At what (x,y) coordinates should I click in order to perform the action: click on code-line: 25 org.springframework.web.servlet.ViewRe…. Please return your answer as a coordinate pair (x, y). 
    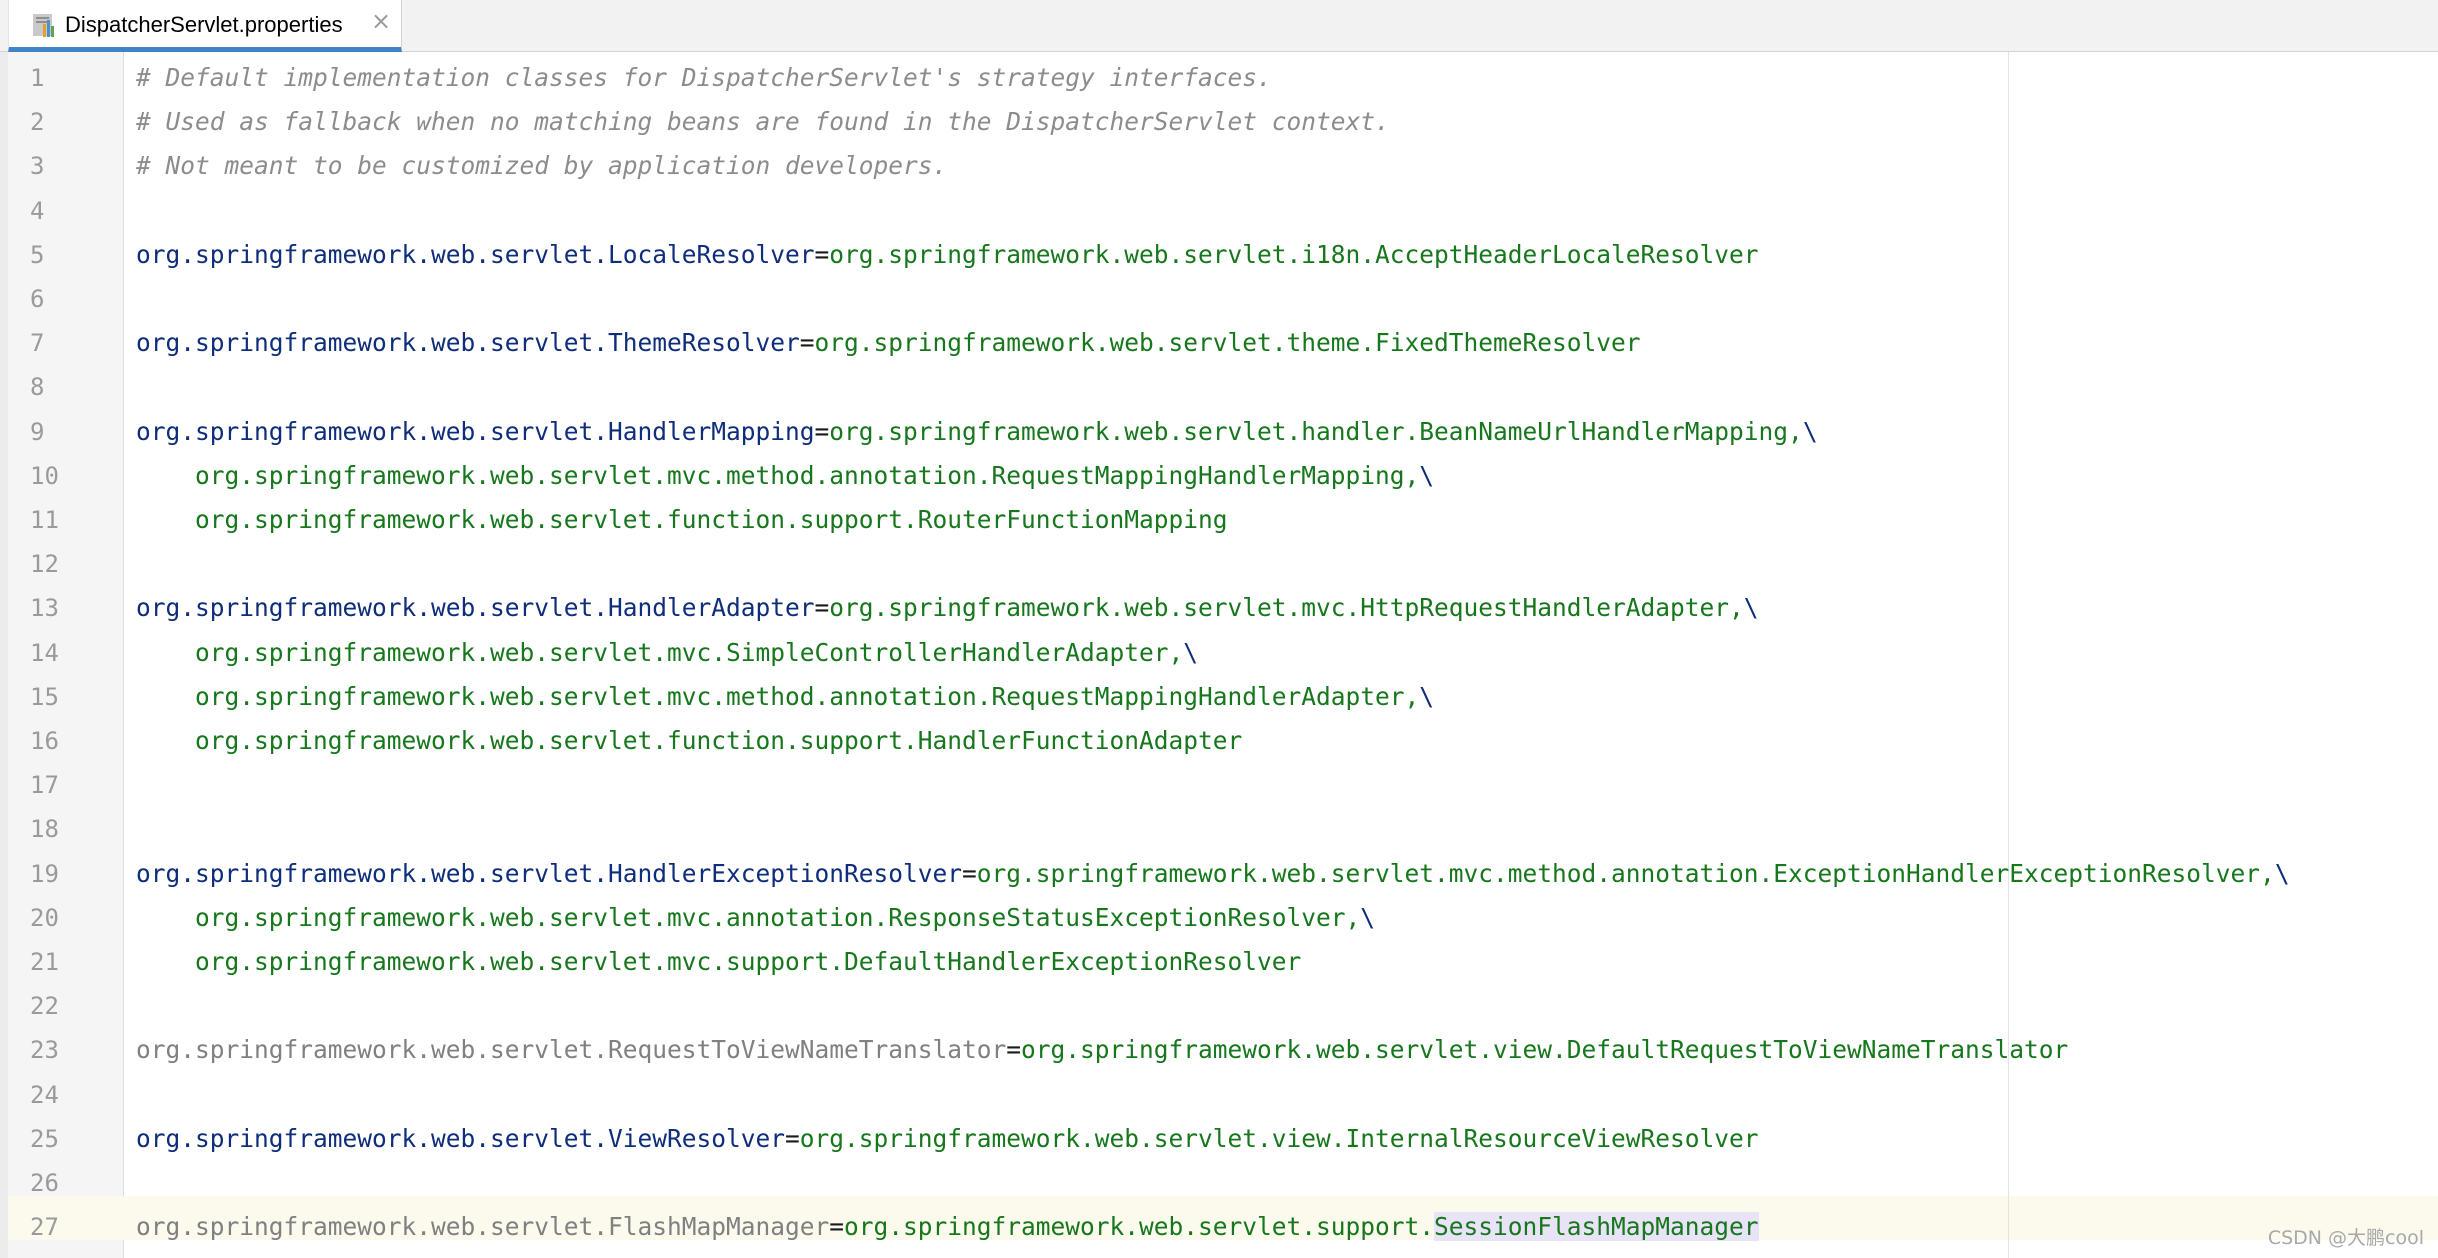
    Looking at the image, I should click on (1219, 1139).